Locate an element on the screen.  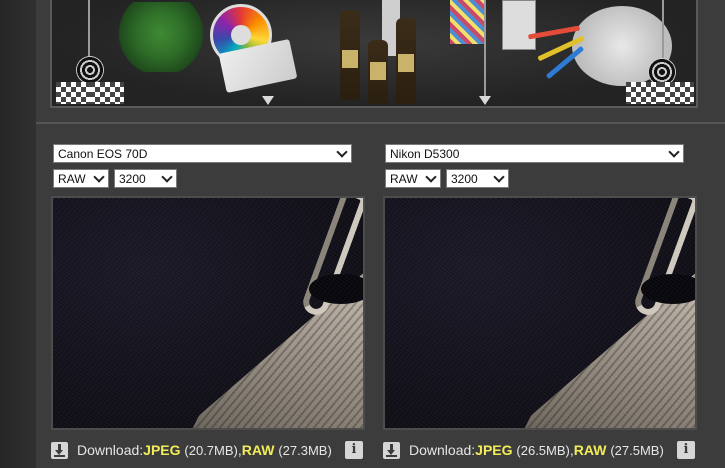
scene-plant is located at coordinates (161, 37).